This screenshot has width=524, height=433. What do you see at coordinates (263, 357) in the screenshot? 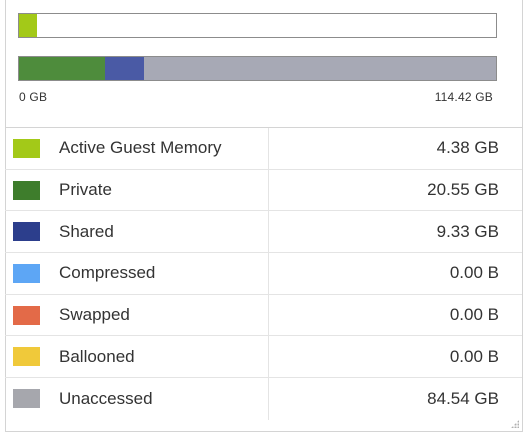
I see `legend-row-ballooned: Ballooned 0.00 B` at bounding box center [263, 357].